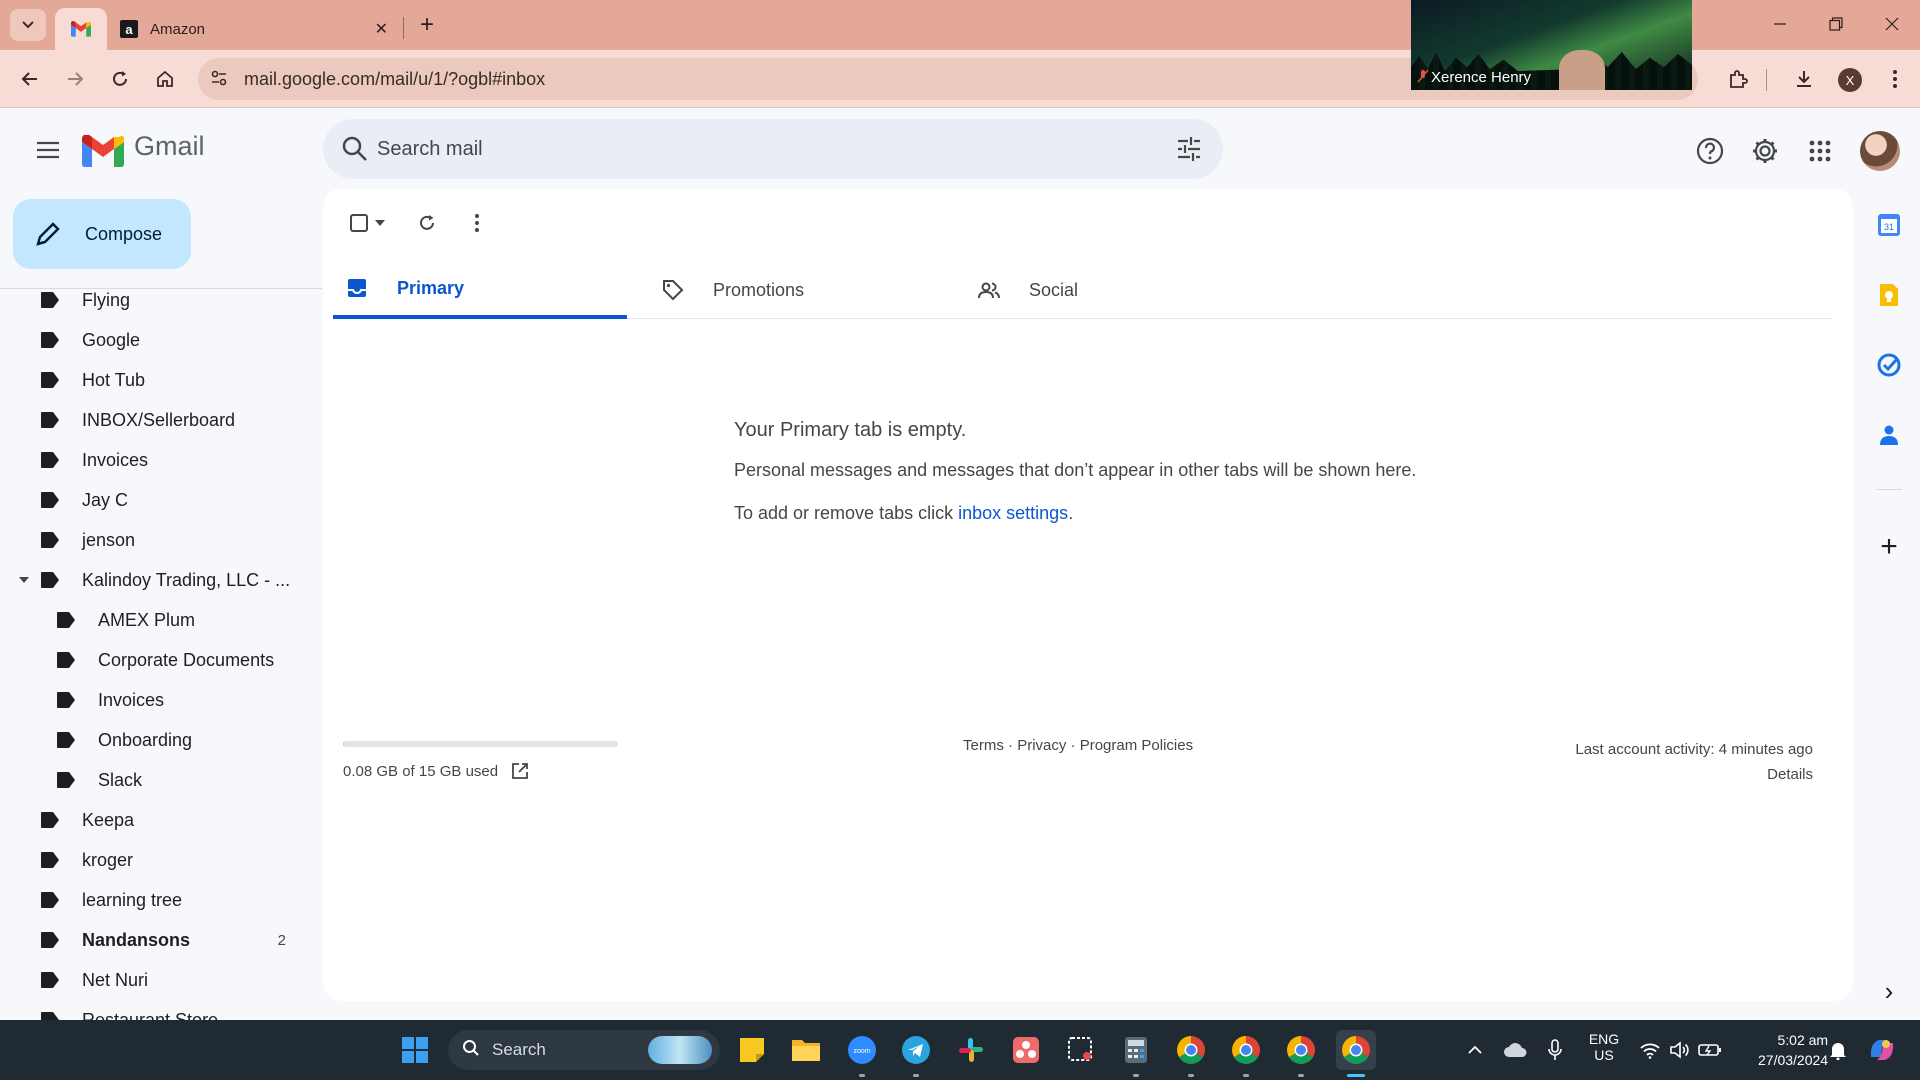 This screenshot has width=1920, height=1080. I want to click on sidebar-label-item: Keepa, so click(155, 820).